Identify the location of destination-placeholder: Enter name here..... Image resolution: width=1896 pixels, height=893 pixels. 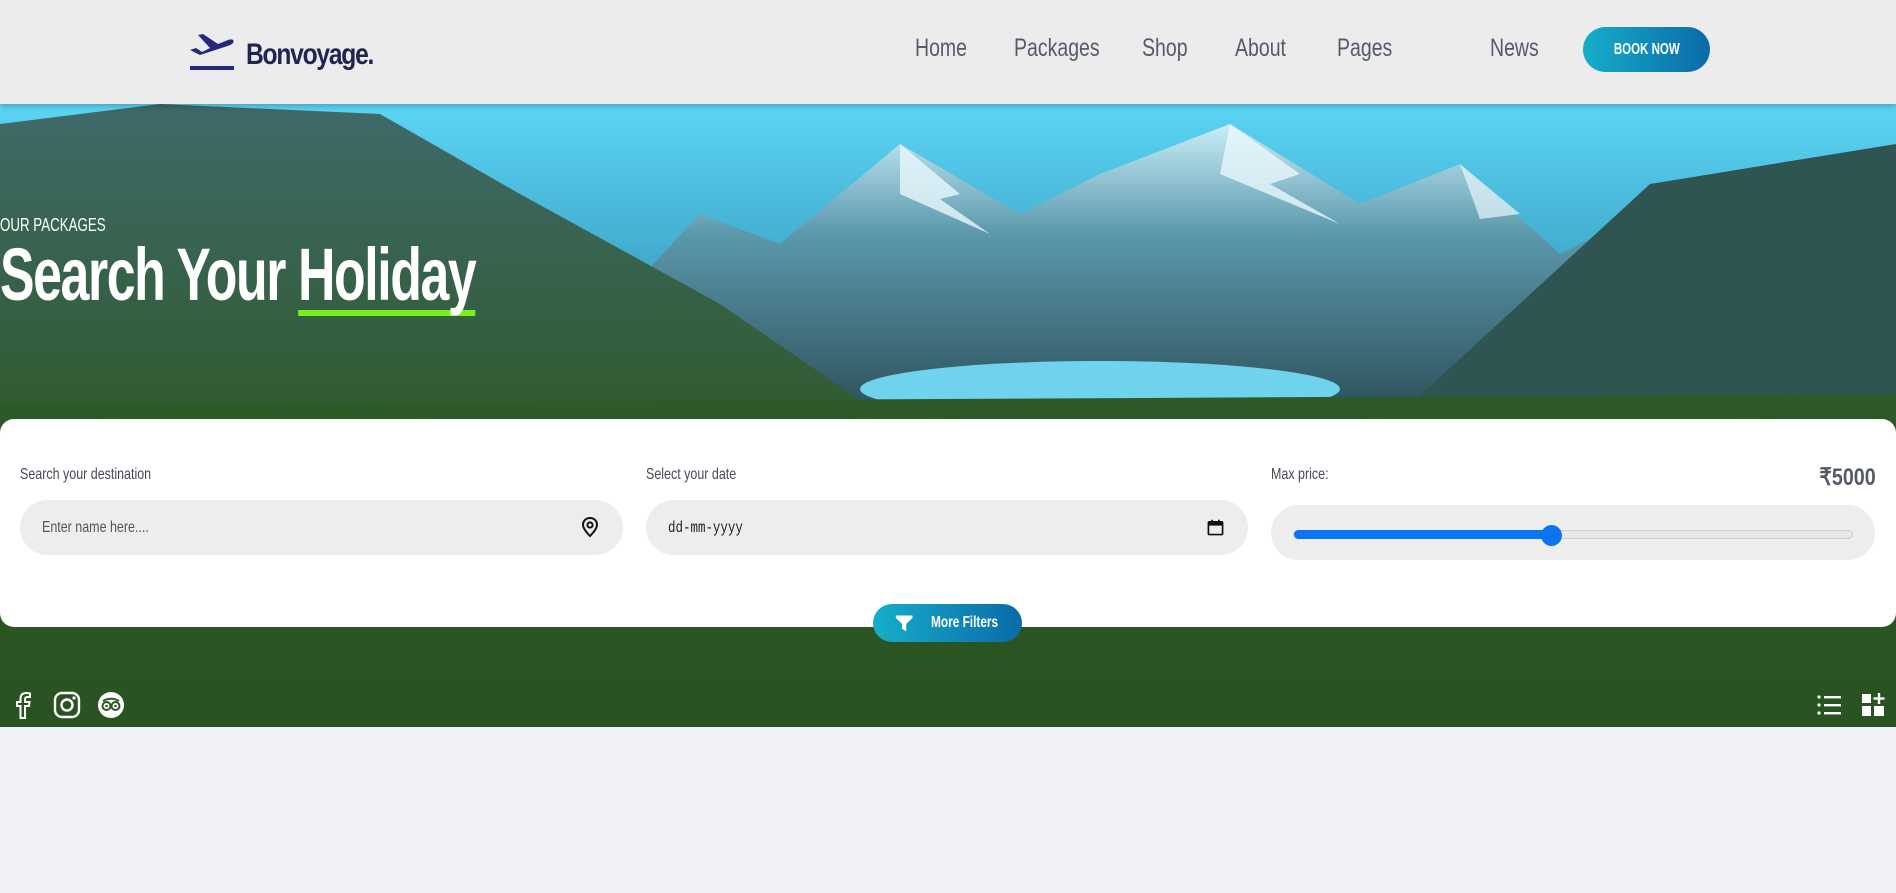
(95, 527).